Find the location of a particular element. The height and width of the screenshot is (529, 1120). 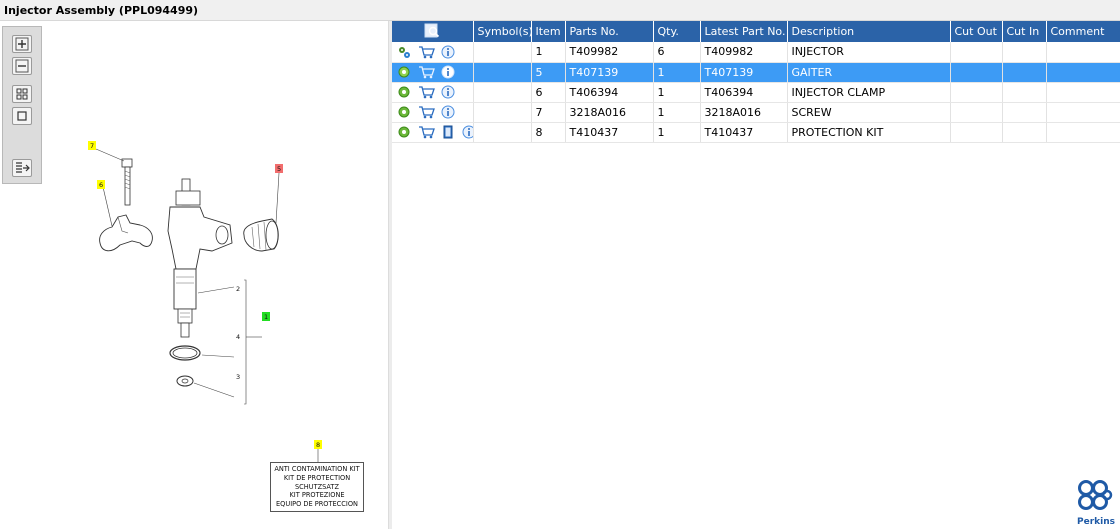

zoom-out-icon is located at coordinates (22, 66).